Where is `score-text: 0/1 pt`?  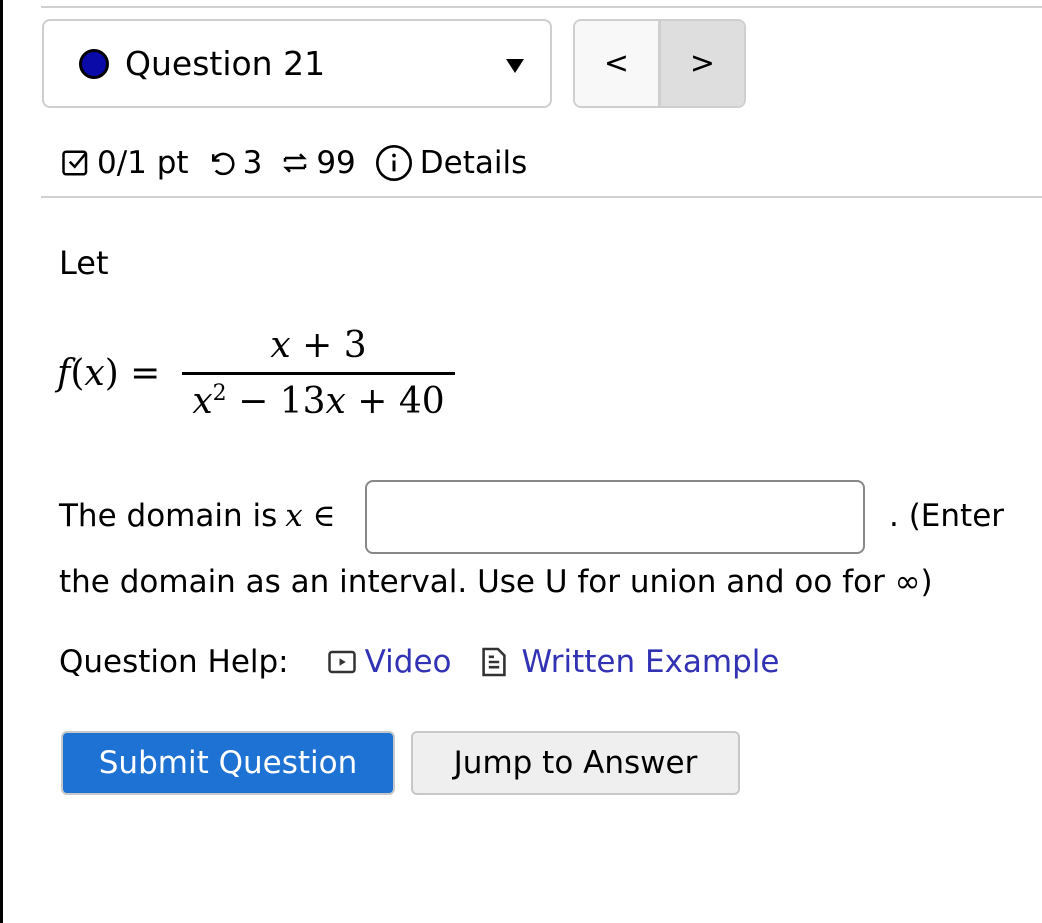 score-text: 0/1 pt is located at coordinates (143, 163).